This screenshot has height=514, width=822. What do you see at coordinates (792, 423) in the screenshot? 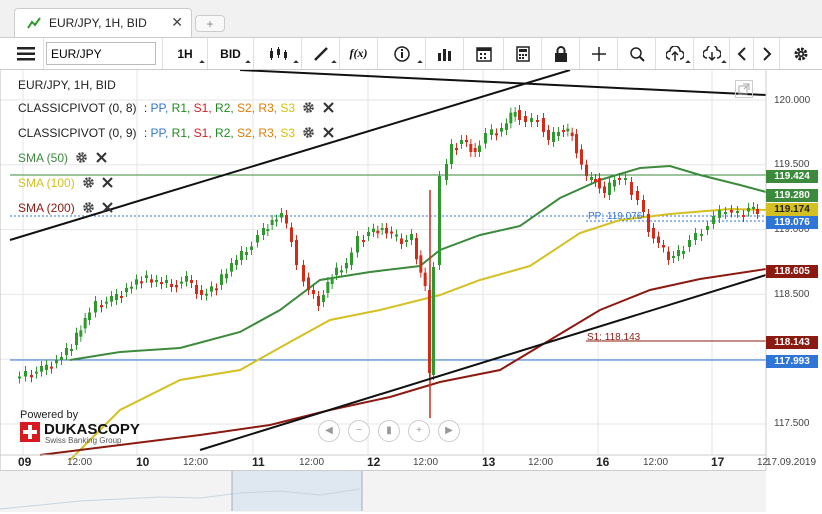
I see `y-tick: 117.500` at bounding box center [792, 423].